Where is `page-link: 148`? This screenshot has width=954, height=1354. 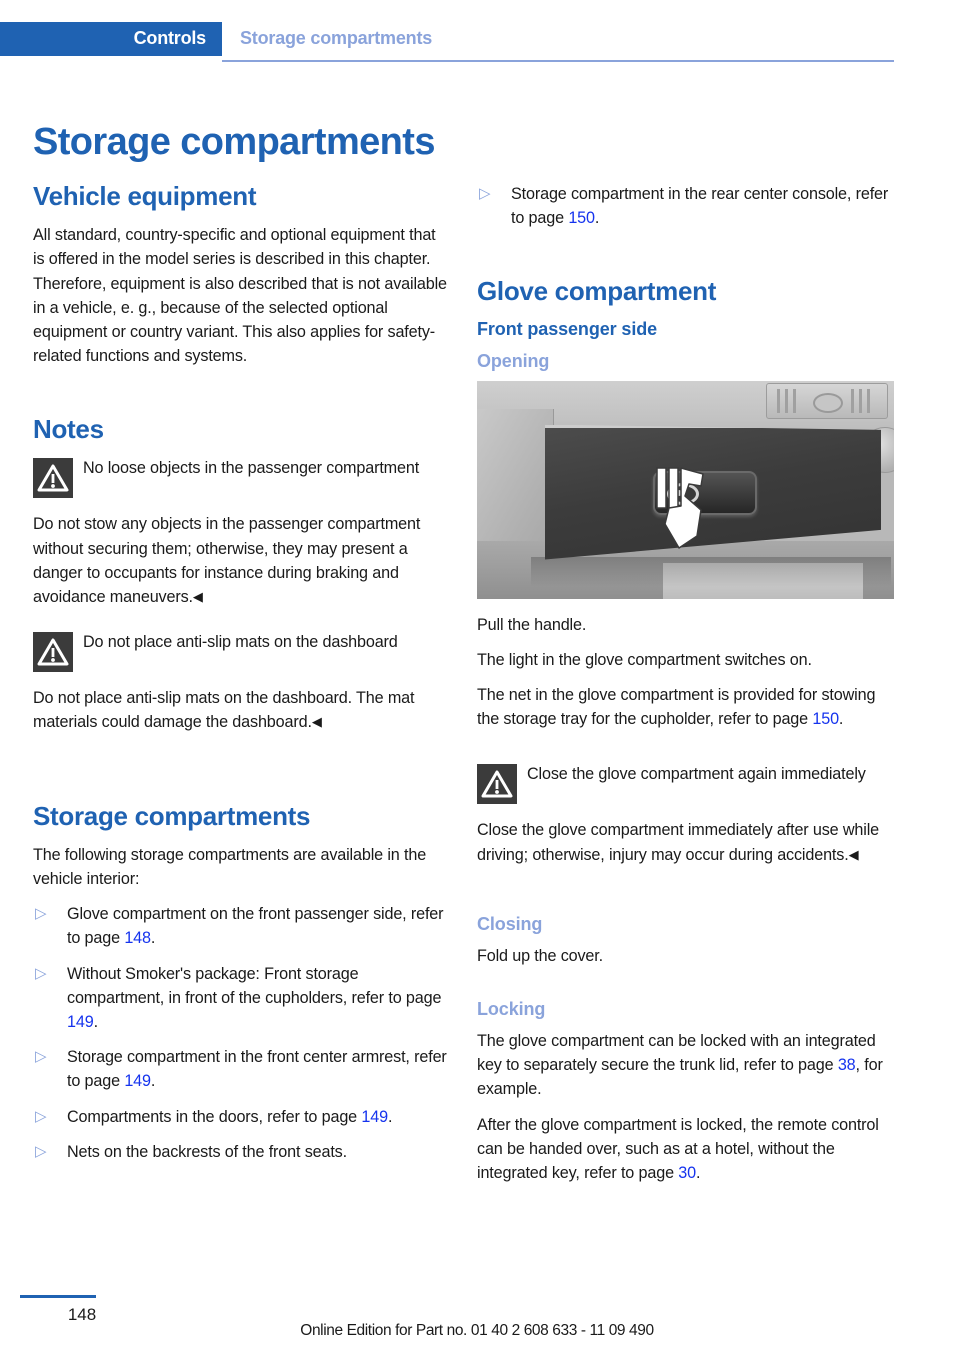 page-link: 148 is located at coordinates (137, 938).